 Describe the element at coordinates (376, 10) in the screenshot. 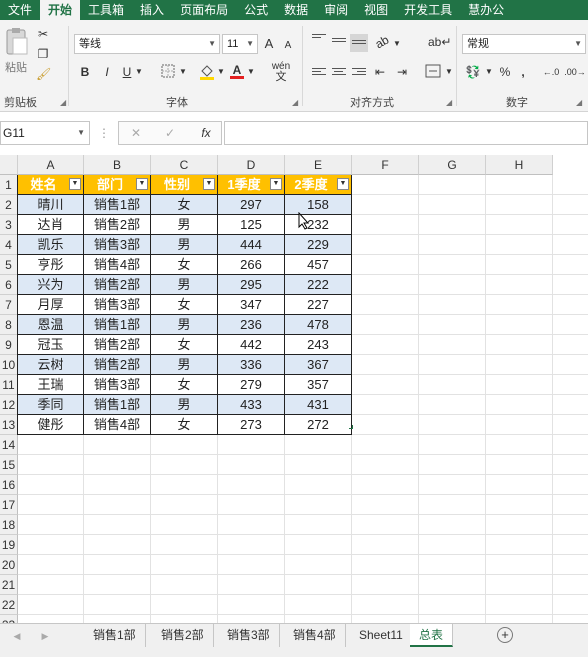

I see `menu-item-8: 视图` at that location.